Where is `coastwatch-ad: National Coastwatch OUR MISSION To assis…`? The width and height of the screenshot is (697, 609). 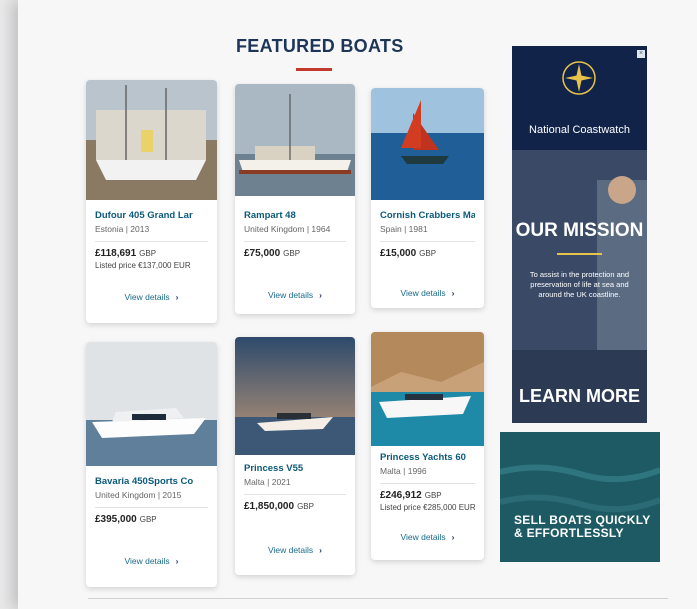 coastwatch-ad: National Coastwatch OUR MISSION To assis… is located at coordinates (579, 234).